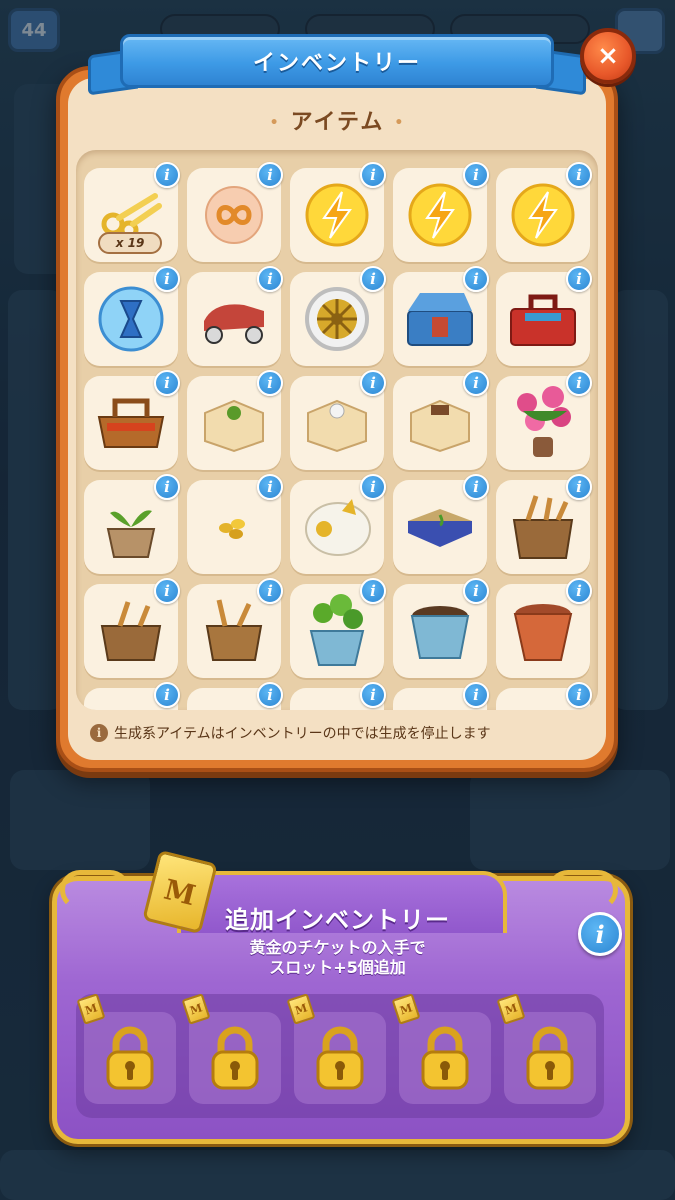 The image size is (675, 1200). I want to click on section-title-text: アイテム, so click(337, 122).